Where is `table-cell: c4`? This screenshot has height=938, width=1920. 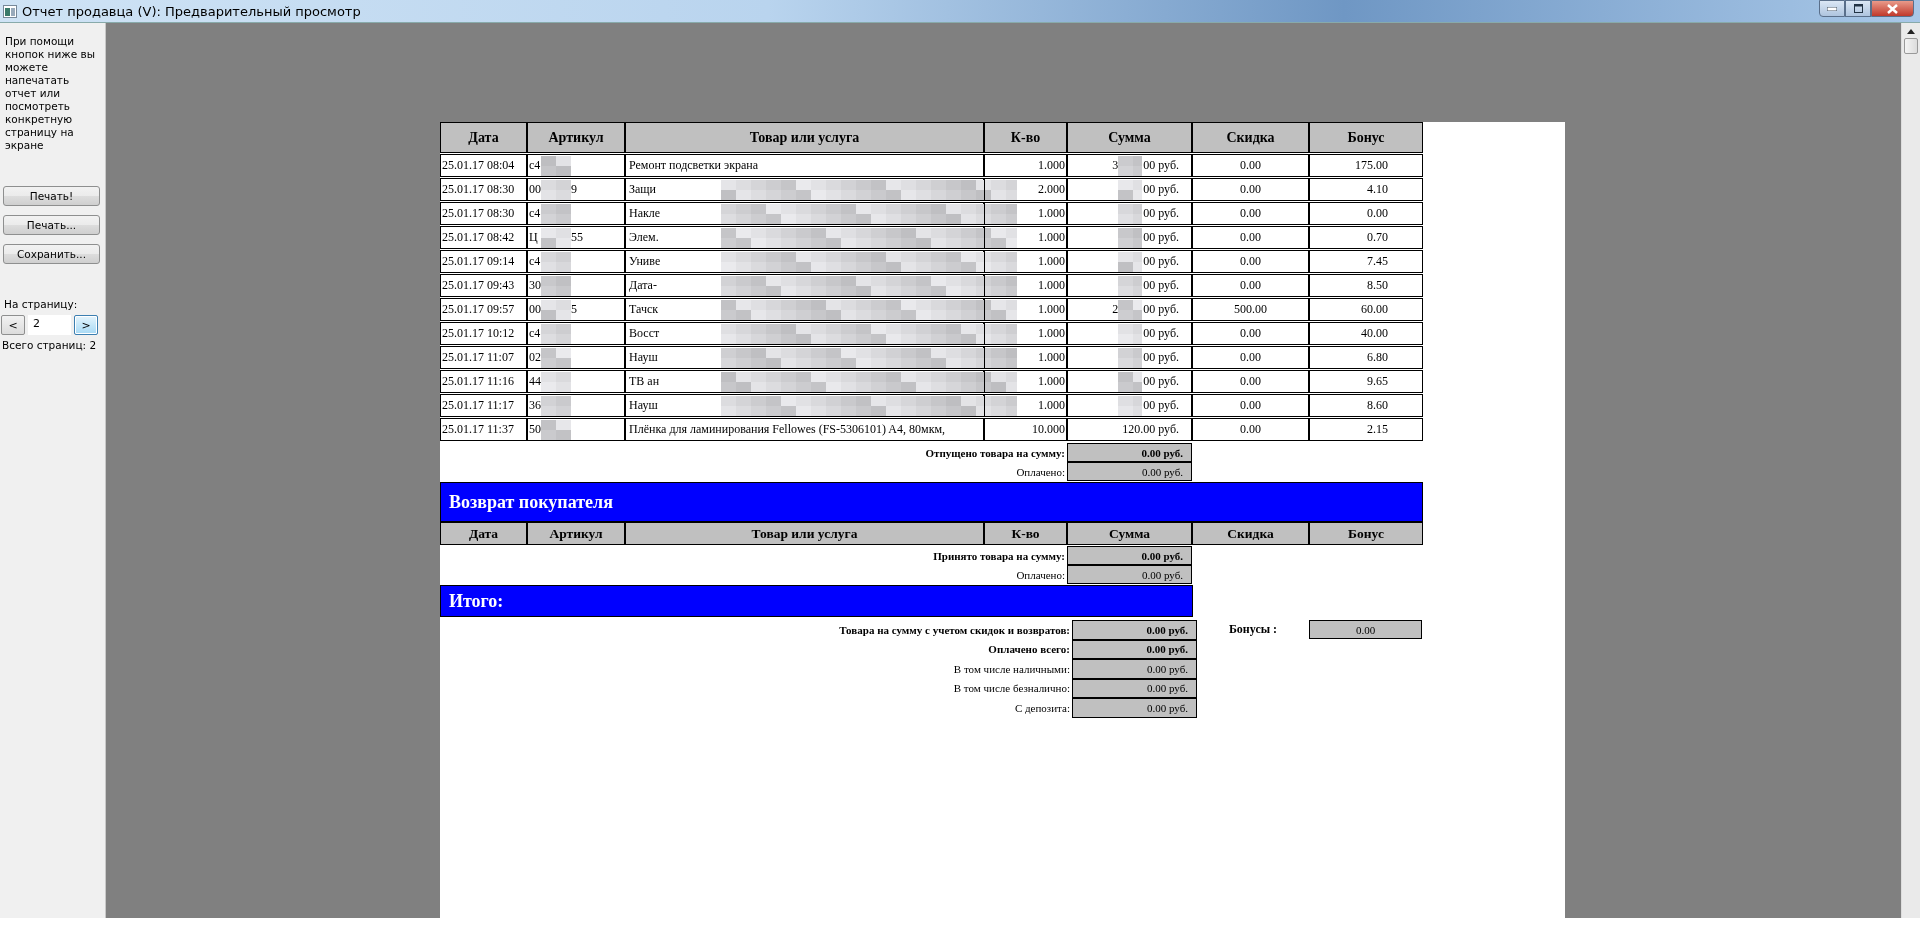 table-cell: c4 is located at coordinates (576, 165).